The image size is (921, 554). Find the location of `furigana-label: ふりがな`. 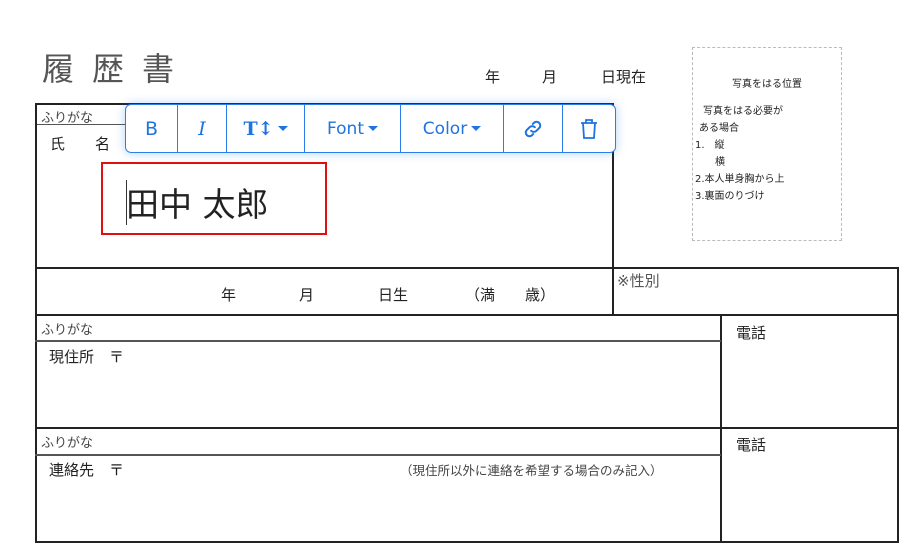

furigana-label: ふりがな is located at coordinates (67, 118).